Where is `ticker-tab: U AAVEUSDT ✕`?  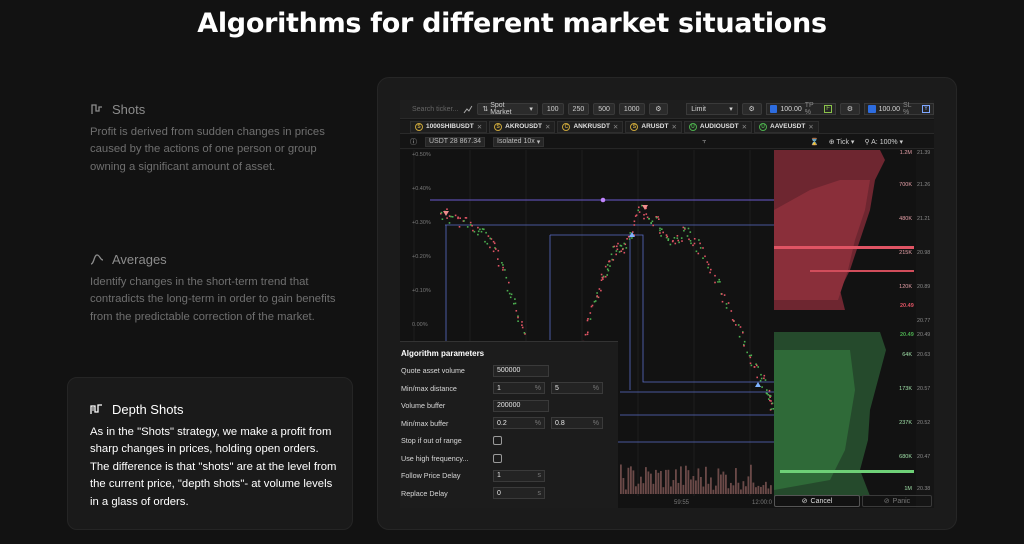
ticker-tab: U AAVEUSDT ✕ is located at coordinates (786, 126).